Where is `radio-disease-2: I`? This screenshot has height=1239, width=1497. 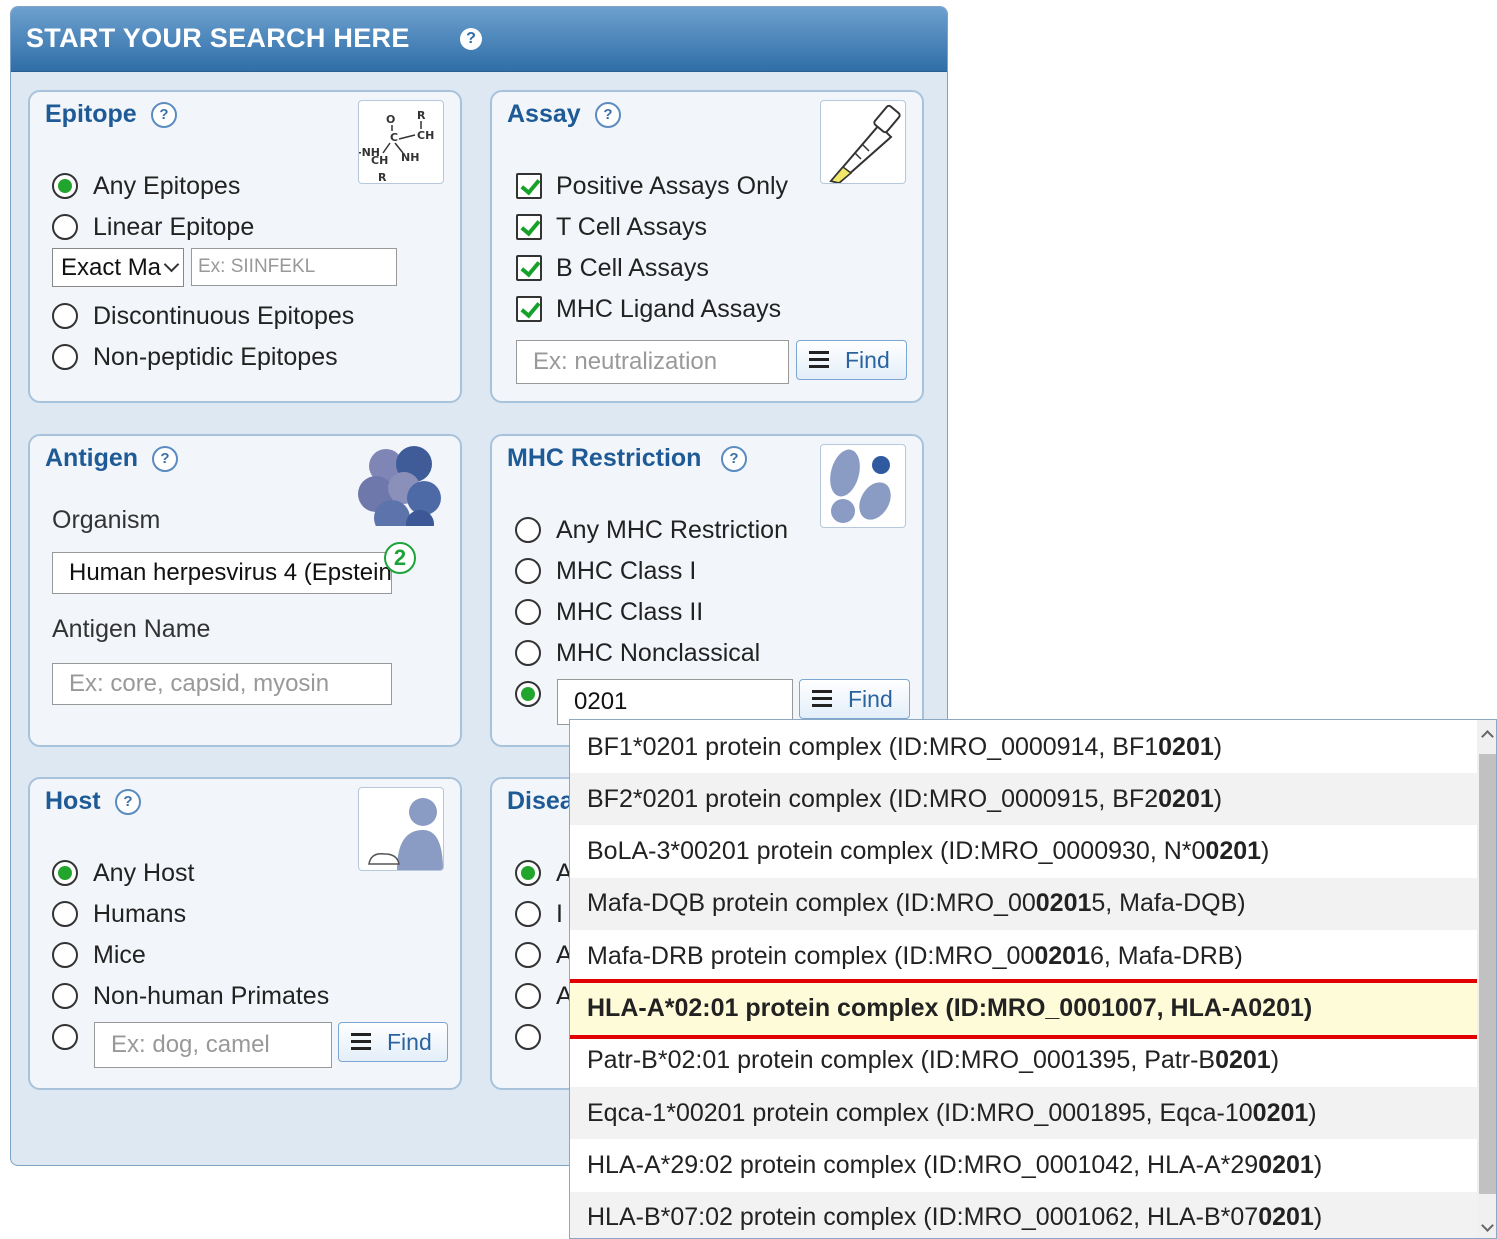 radio-disease-2: I is located at coordinates (539, 914).